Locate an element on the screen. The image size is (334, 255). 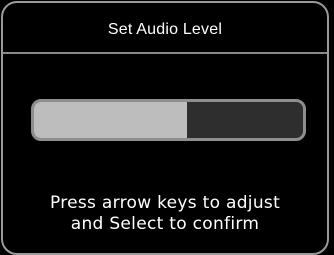
audio-level-slider is located at coordinates (168, 120).